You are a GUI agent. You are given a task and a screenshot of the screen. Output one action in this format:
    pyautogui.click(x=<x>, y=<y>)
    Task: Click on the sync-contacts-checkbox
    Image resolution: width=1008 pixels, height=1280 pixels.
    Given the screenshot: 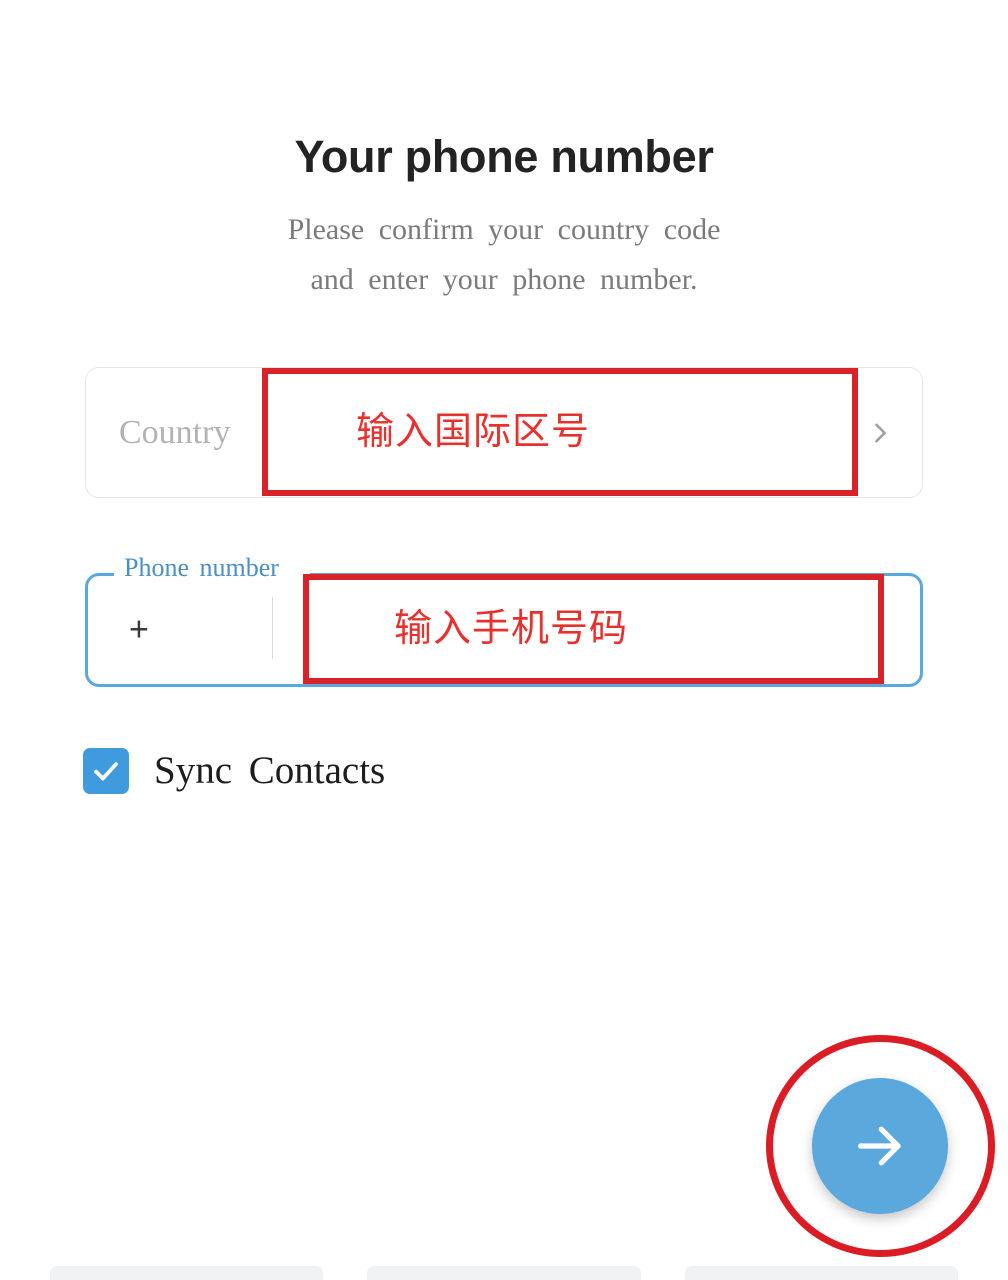 What is the action you would take?
    pyautogui.click(x=106, y=771)
    